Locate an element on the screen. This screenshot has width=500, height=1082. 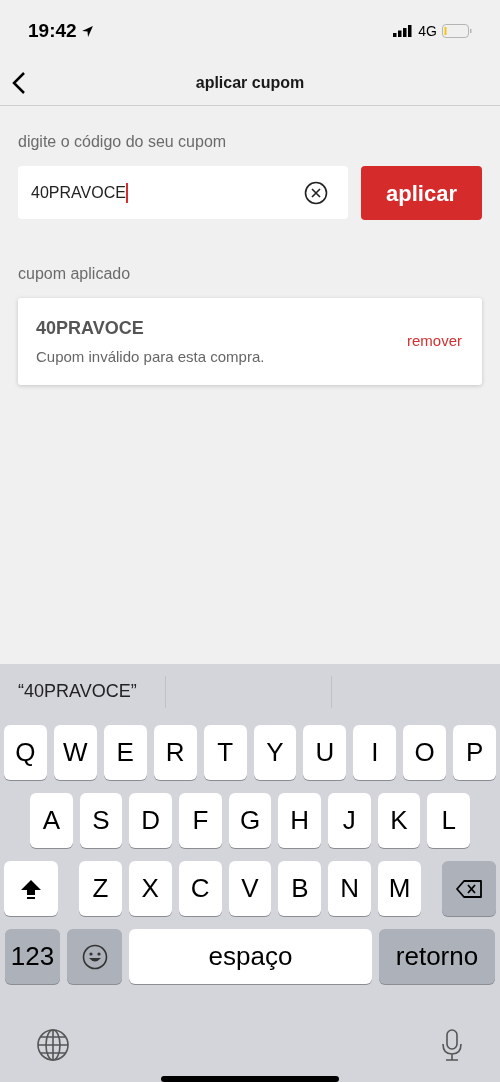
field-label: digite o código do seu cupom is located at coordinates (123, 142).